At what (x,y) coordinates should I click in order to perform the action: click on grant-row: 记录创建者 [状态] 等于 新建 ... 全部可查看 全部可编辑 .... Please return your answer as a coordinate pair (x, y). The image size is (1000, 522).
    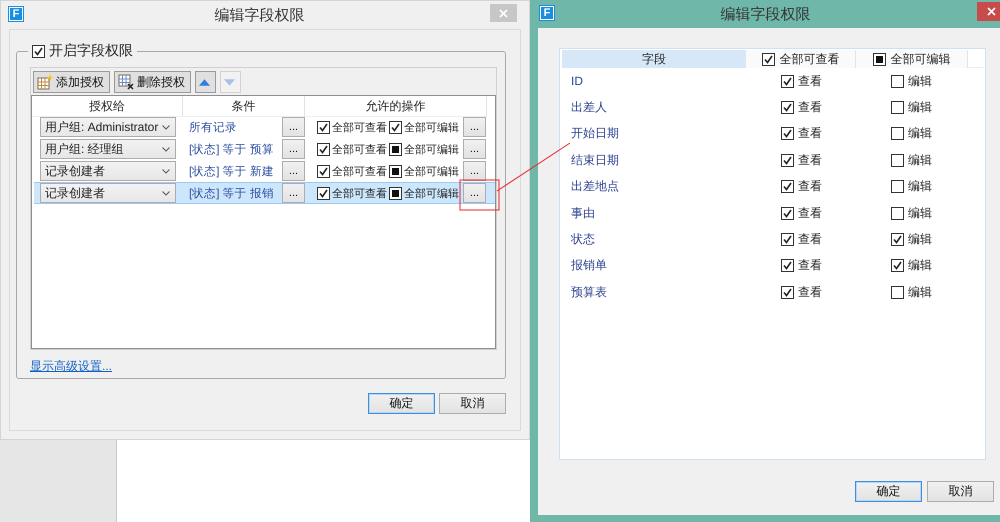
    Looking at the image, I should click on (264, 171).